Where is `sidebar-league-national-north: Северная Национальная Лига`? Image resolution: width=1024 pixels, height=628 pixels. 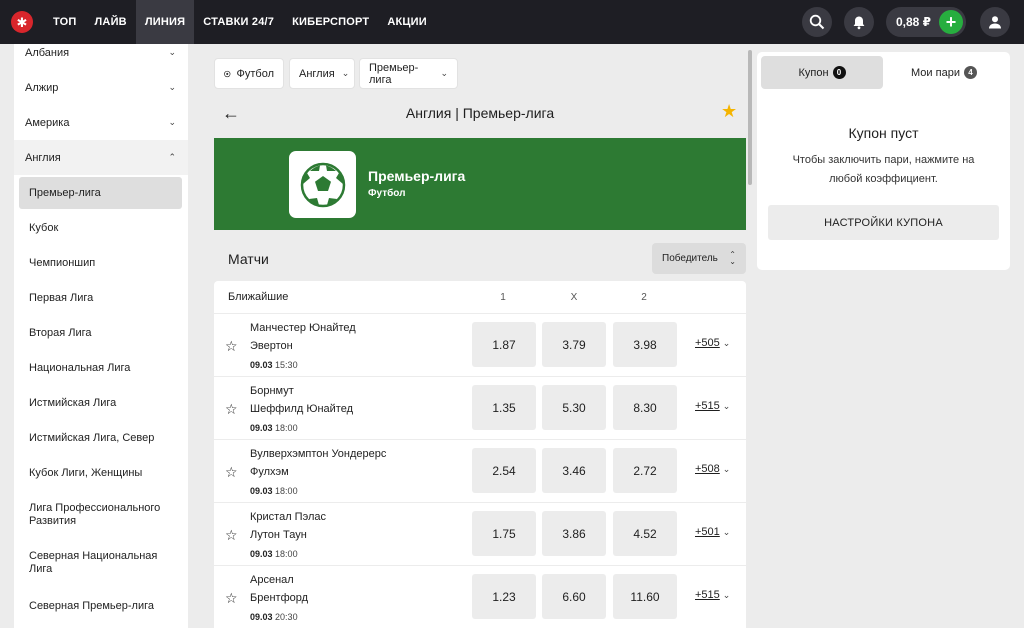 sidebar-league-national-north: Северная Национальная Лига is located at coordinates (100, 563).